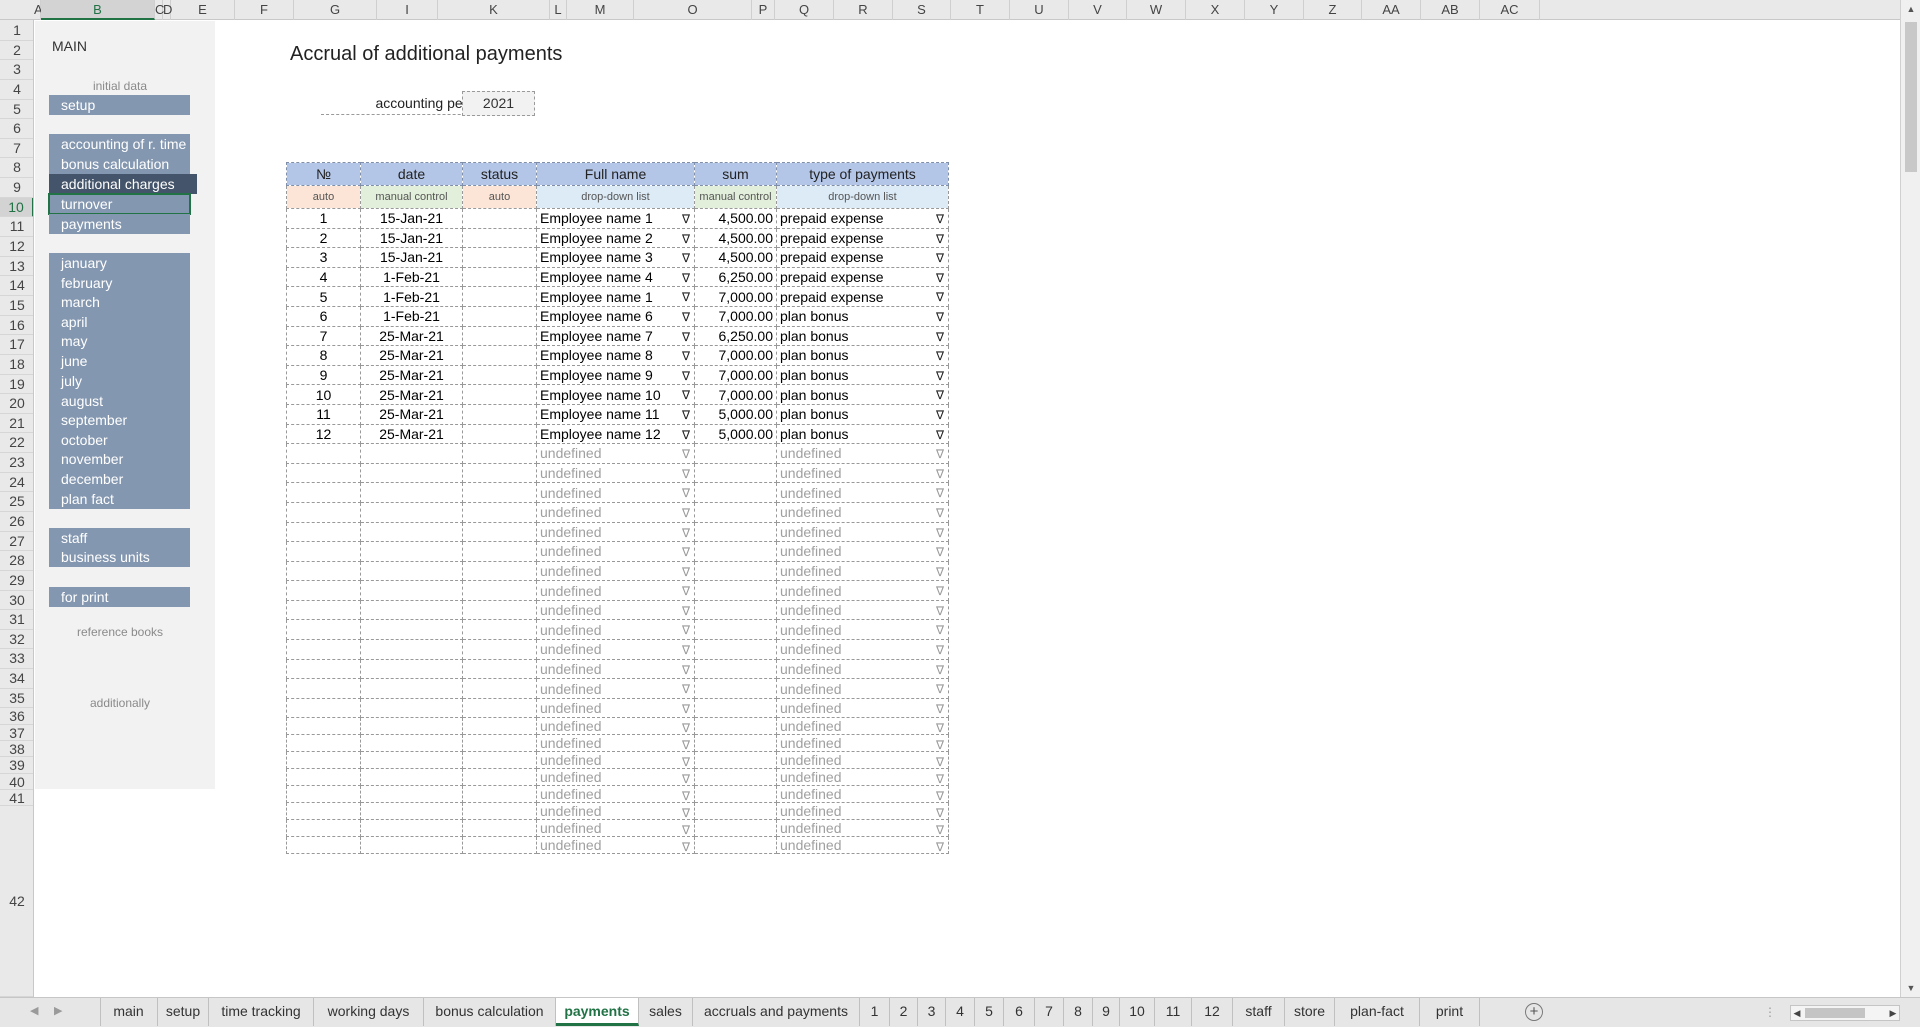 This screenshot has width=1920, height=1027. Describe the element at coordinates (1910, 9) in the screenshot. I see `scroll-up-arrow-icon: ▲` at that location.